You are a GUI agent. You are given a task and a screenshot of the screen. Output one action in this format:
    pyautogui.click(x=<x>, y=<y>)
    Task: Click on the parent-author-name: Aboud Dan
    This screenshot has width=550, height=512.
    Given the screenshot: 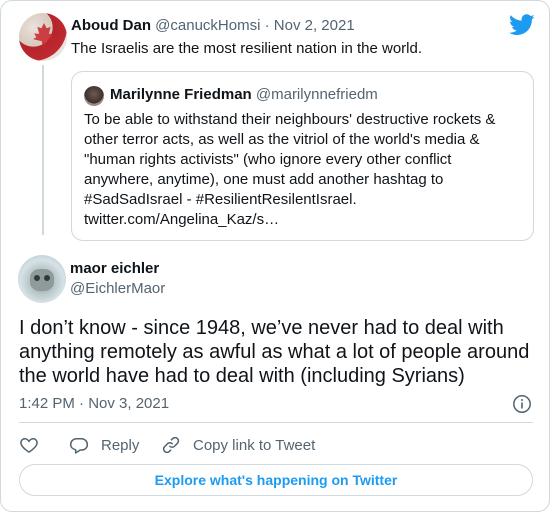 What is the action you would take?
    pyautogui.click(x=111, y=25)
    